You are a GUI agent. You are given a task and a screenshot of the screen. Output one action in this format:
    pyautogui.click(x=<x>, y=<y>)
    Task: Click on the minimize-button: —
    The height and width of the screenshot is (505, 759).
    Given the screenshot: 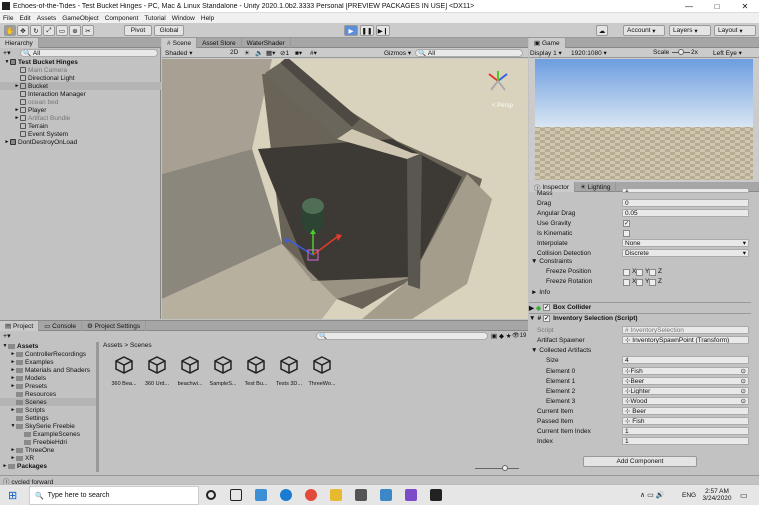 What is the action you would take?
    pyautogui.click(x=689, y=6)
    